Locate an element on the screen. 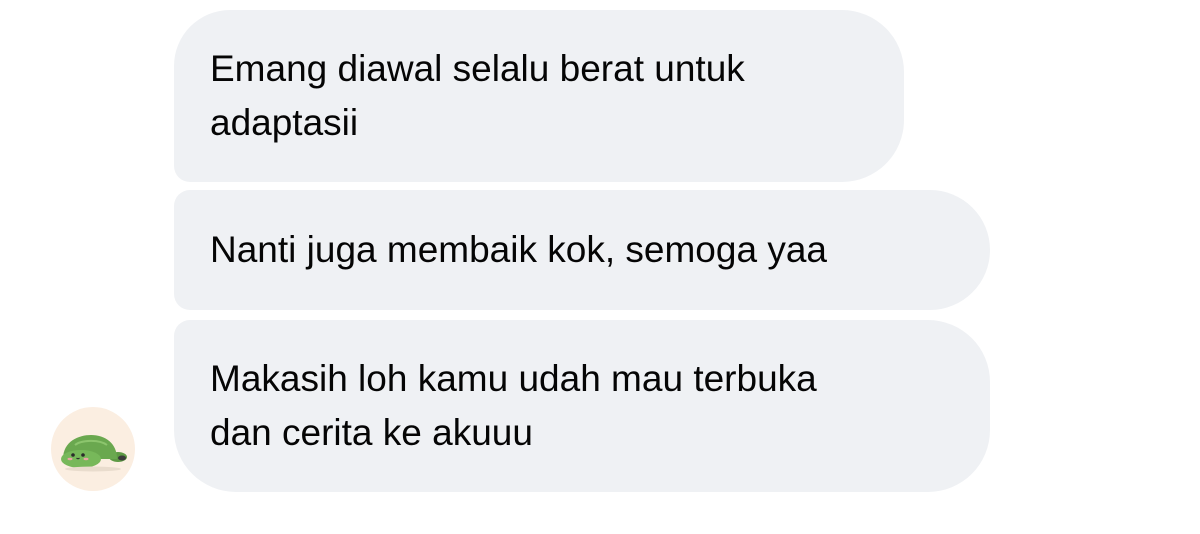  avatar is located at coordinates (93, 449).